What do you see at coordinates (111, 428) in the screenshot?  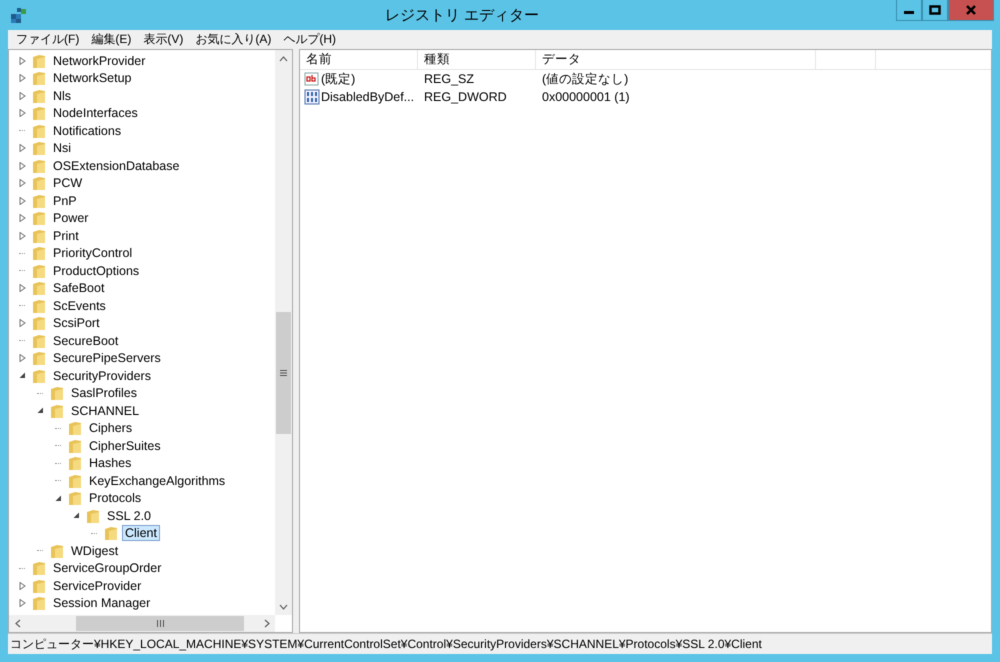 I see `tree-item: Ciphers` at bounding box center [111, 428].